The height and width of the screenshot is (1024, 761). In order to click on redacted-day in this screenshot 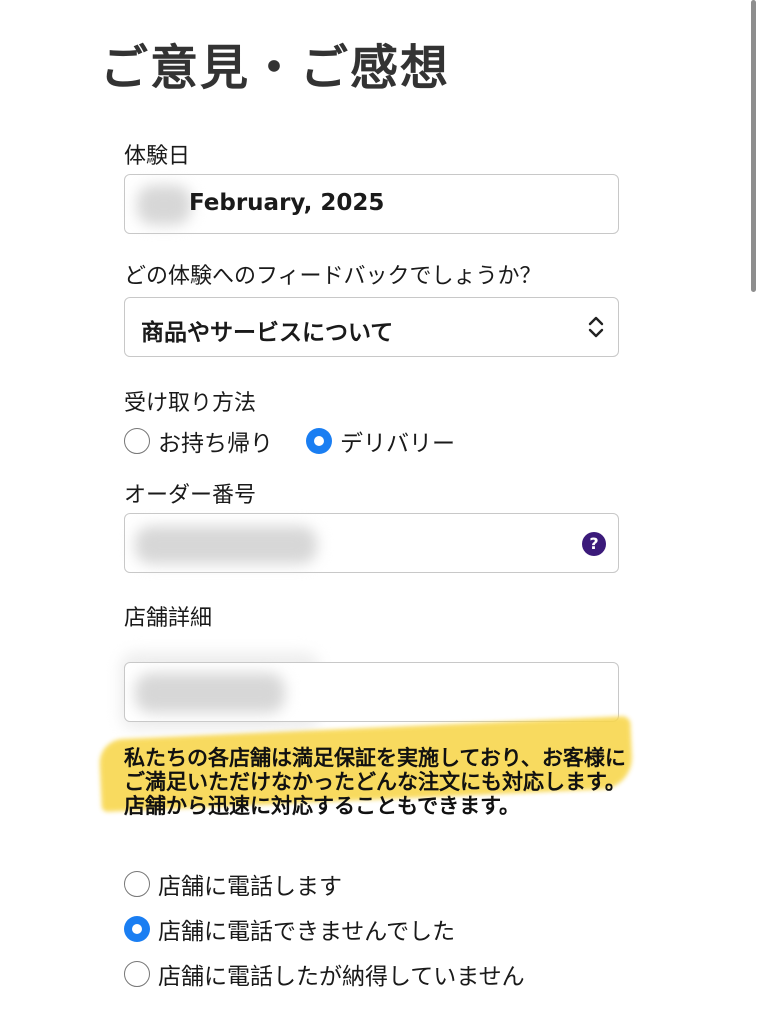, I will do `click(164, 205)`.